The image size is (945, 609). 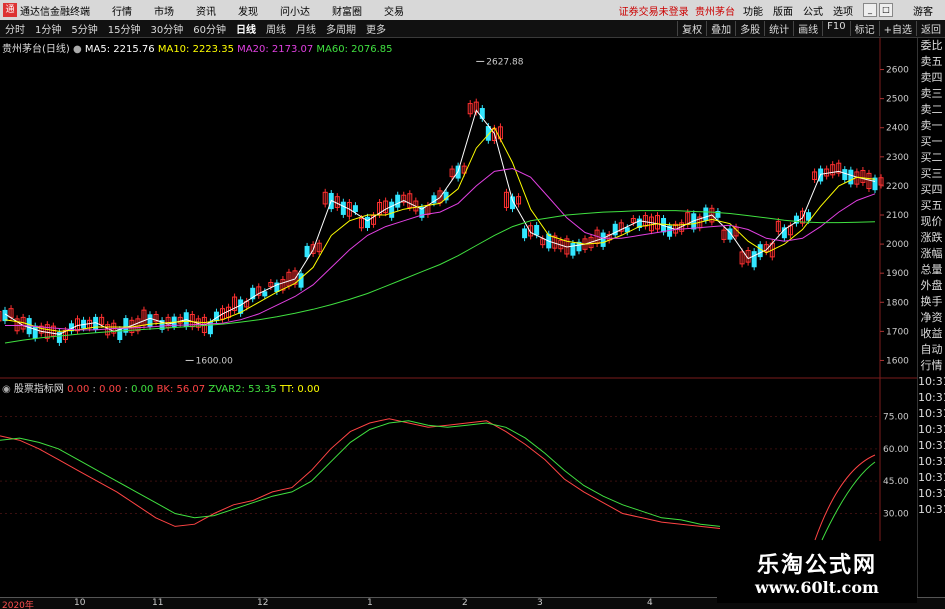 I want to click on date-tick-label: 10, so click(x=80, y=603).